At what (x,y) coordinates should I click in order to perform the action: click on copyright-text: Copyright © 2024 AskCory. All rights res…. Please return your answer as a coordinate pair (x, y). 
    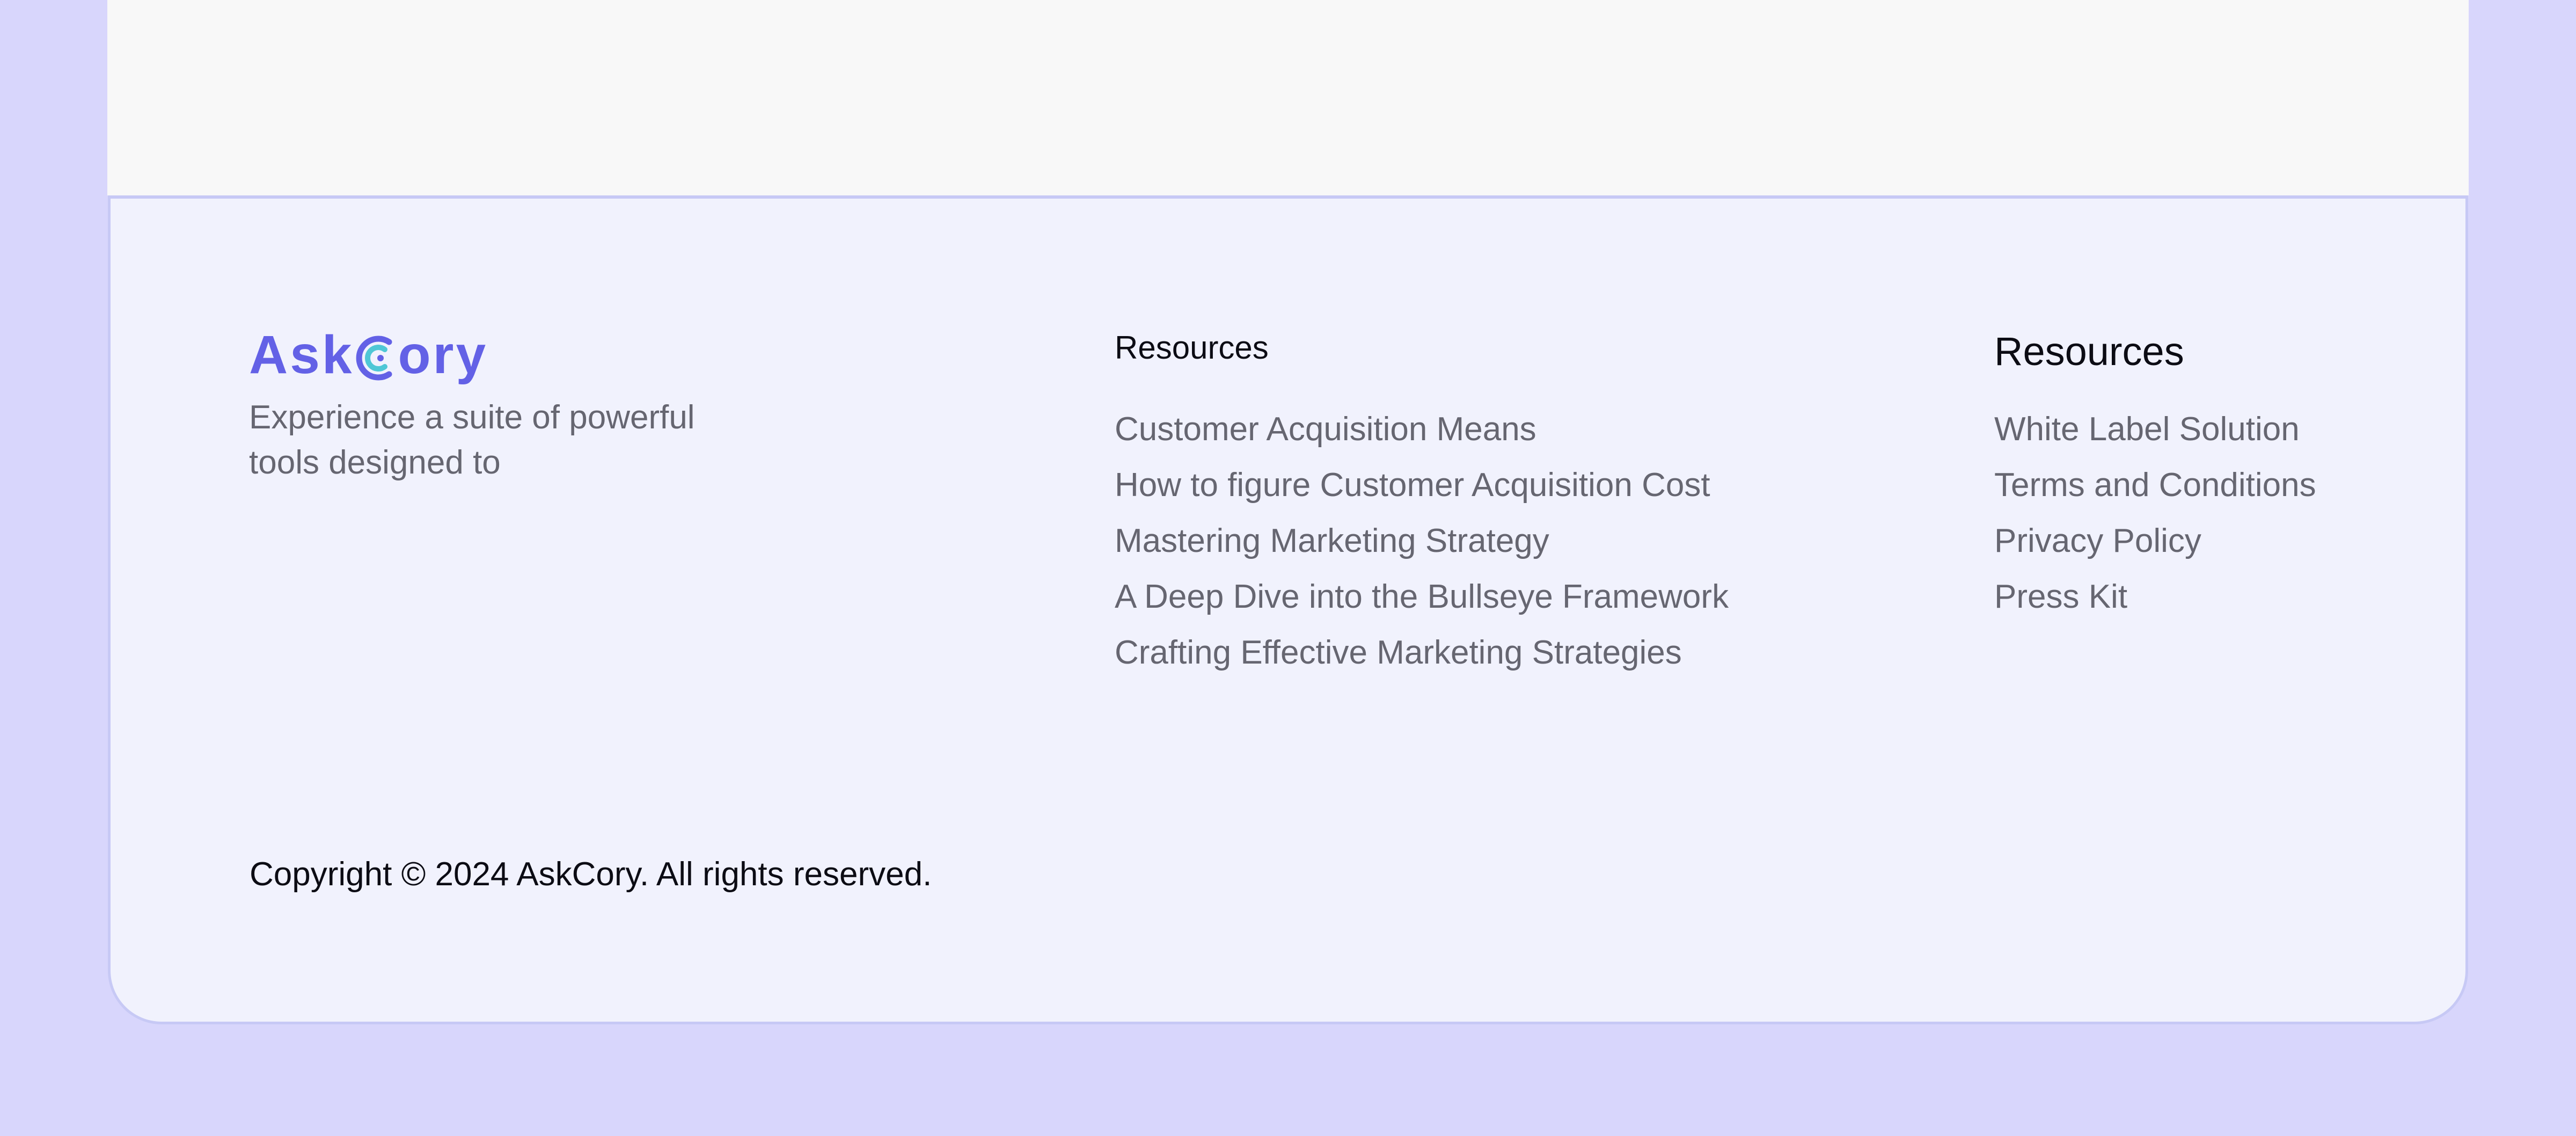
    Looking at the image, I should click on (591, 875).